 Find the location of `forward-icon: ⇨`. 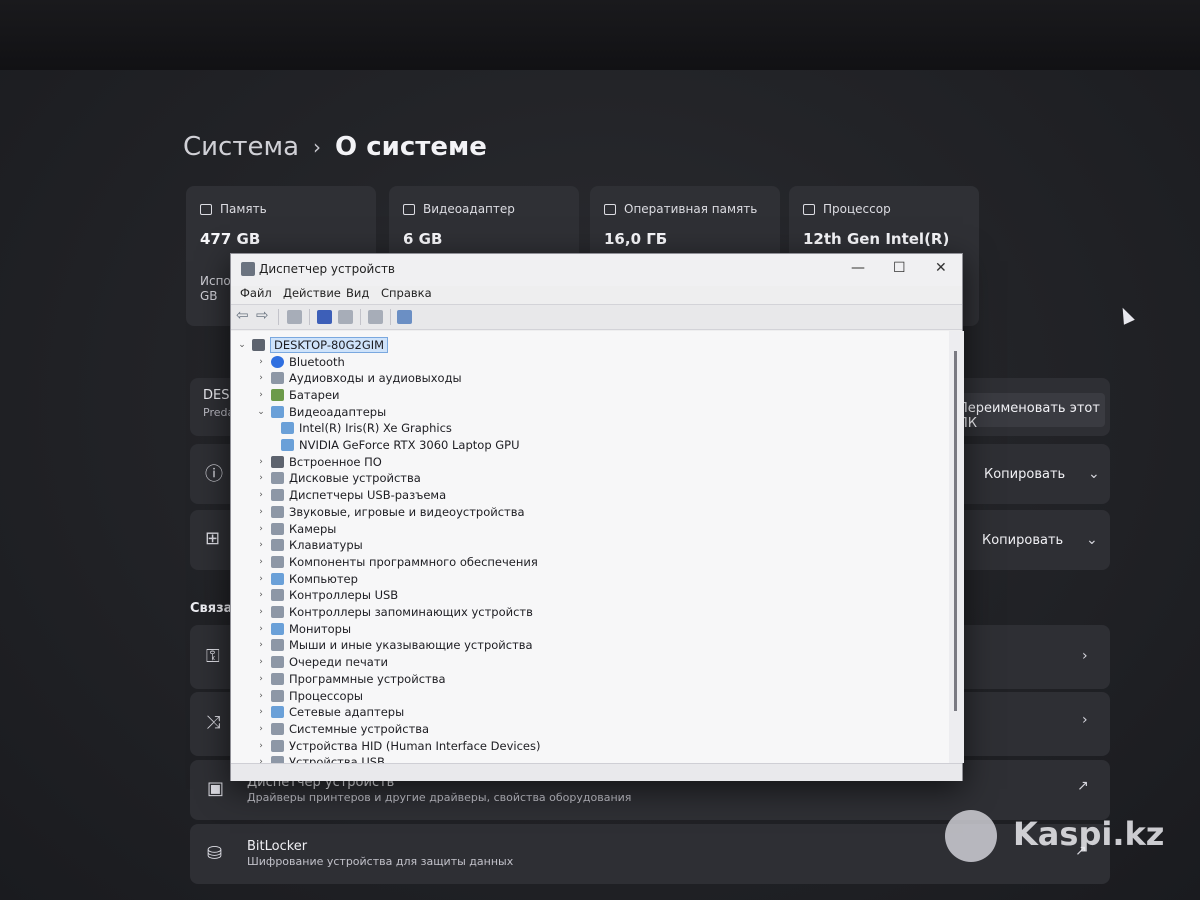

forward-icon: ⇨ is located at coordinates (263, 315).